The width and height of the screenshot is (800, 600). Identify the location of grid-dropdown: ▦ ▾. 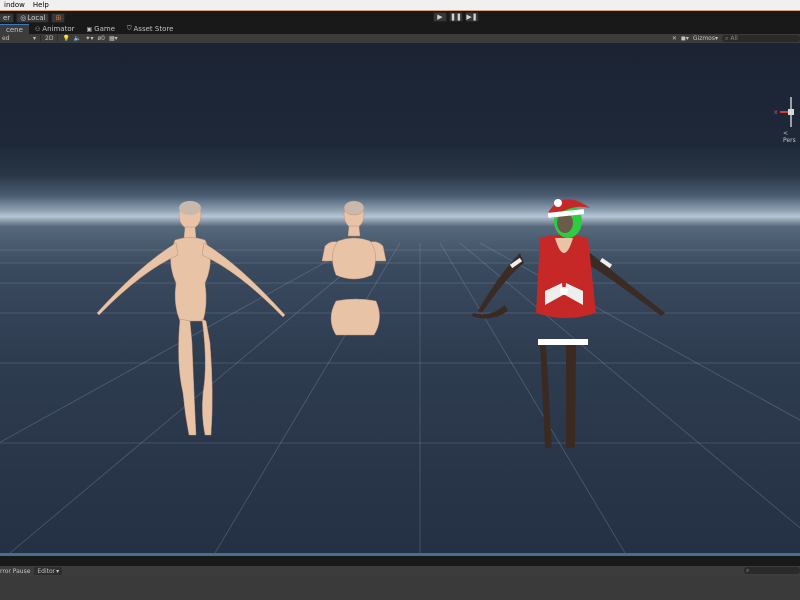
(113, 38).